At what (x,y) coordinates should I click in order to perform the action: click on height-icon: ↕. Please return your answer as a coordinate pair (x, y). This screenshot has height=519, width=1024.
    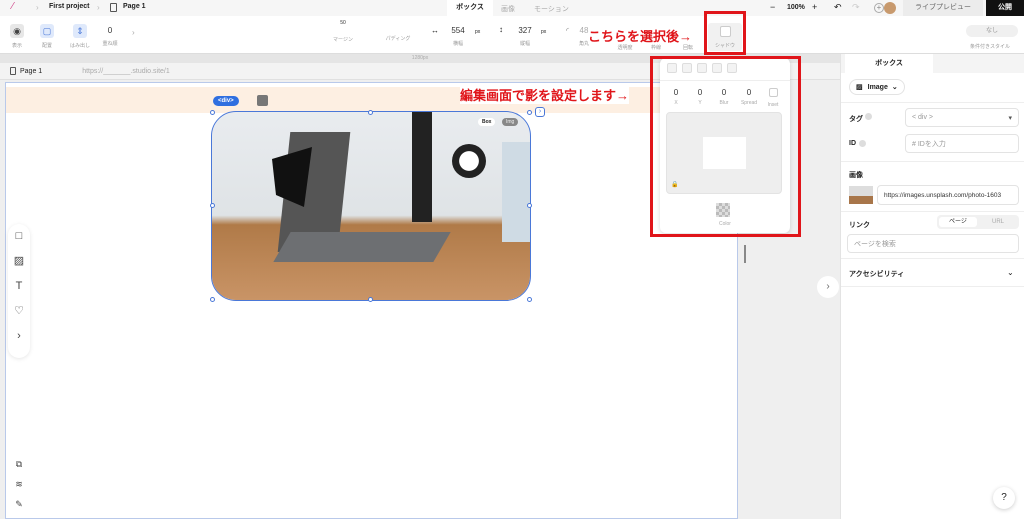
    Looking at the image, I should click on (501, 29).